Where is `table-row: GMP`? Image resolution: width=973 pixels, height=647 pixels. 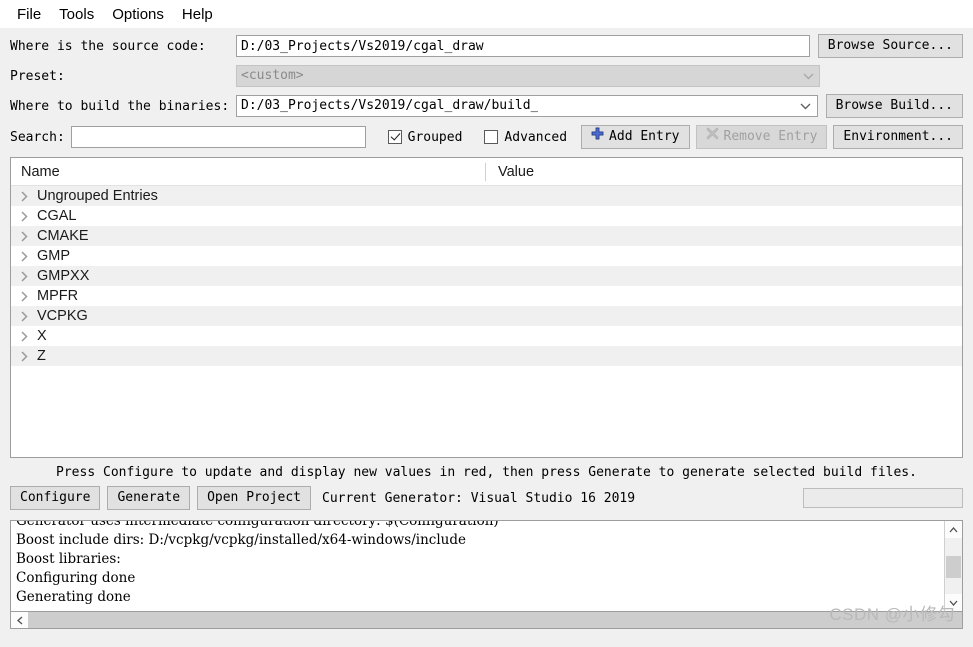
table-row: GMP is located at coordinates (486, 256).